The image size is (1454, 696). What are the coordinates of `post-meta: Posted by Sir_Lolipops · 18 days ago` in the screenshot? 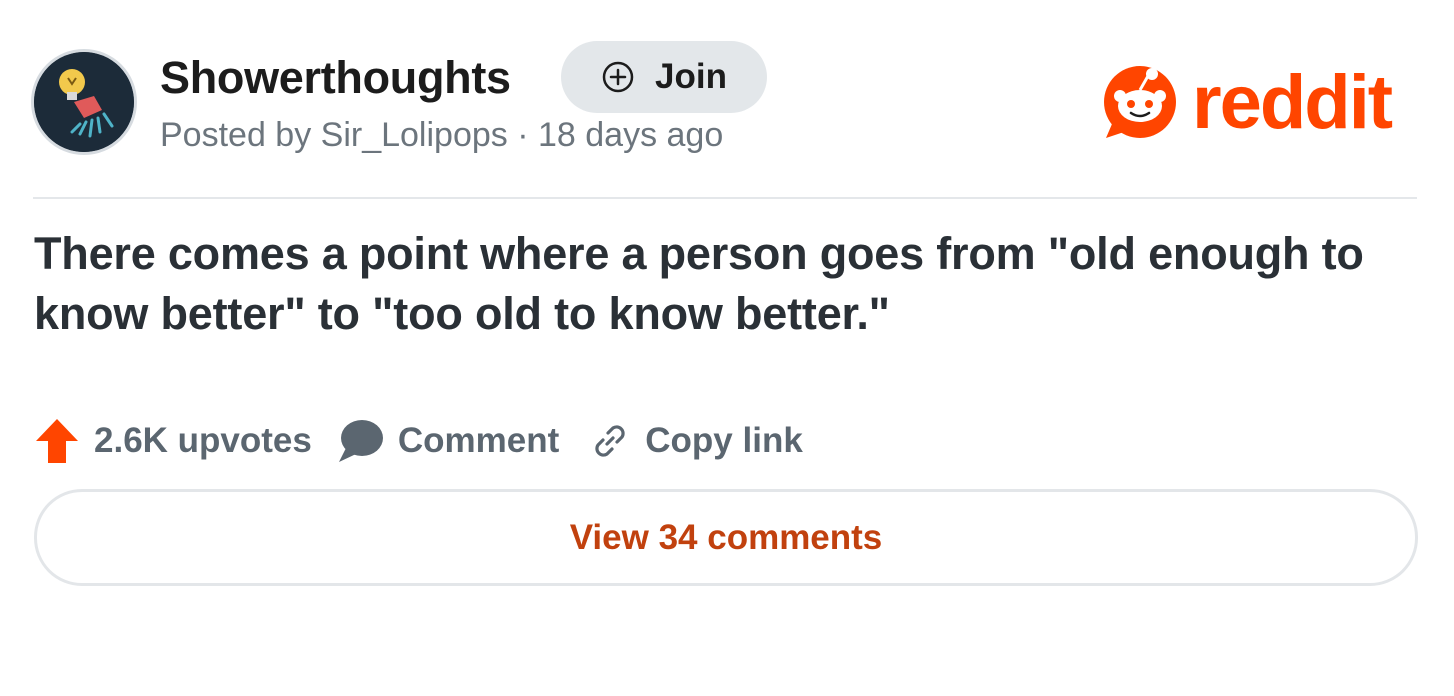 It's located at (442, 135).